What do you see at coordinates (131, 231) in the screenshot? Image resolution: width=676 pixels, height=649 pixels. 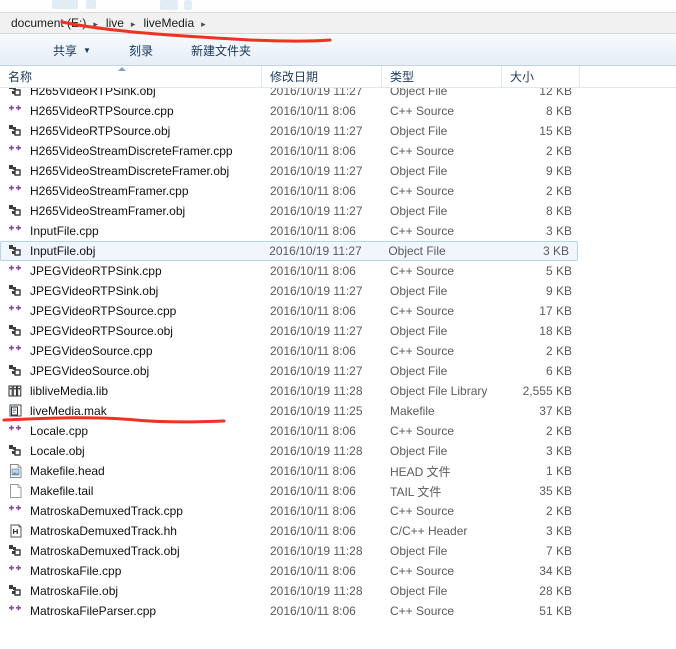 I see `file-name-cell: InputFile.cpp` at bounding box center [131, 231].